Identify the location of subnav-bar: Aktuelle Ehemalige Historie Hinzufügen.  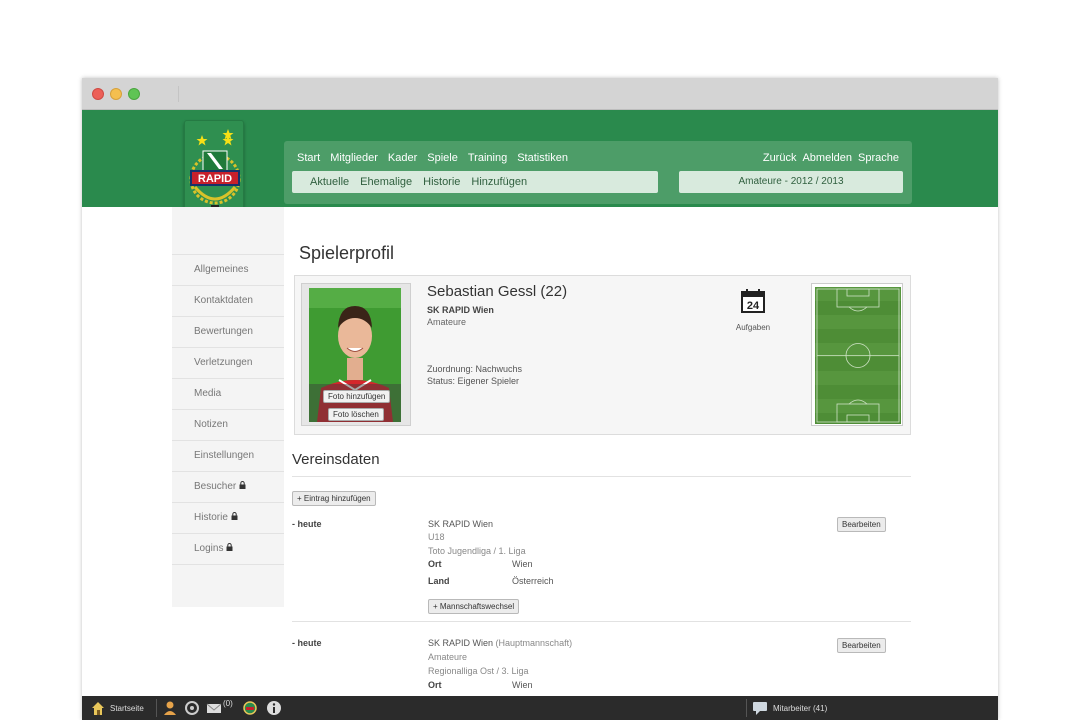
(475, 182).